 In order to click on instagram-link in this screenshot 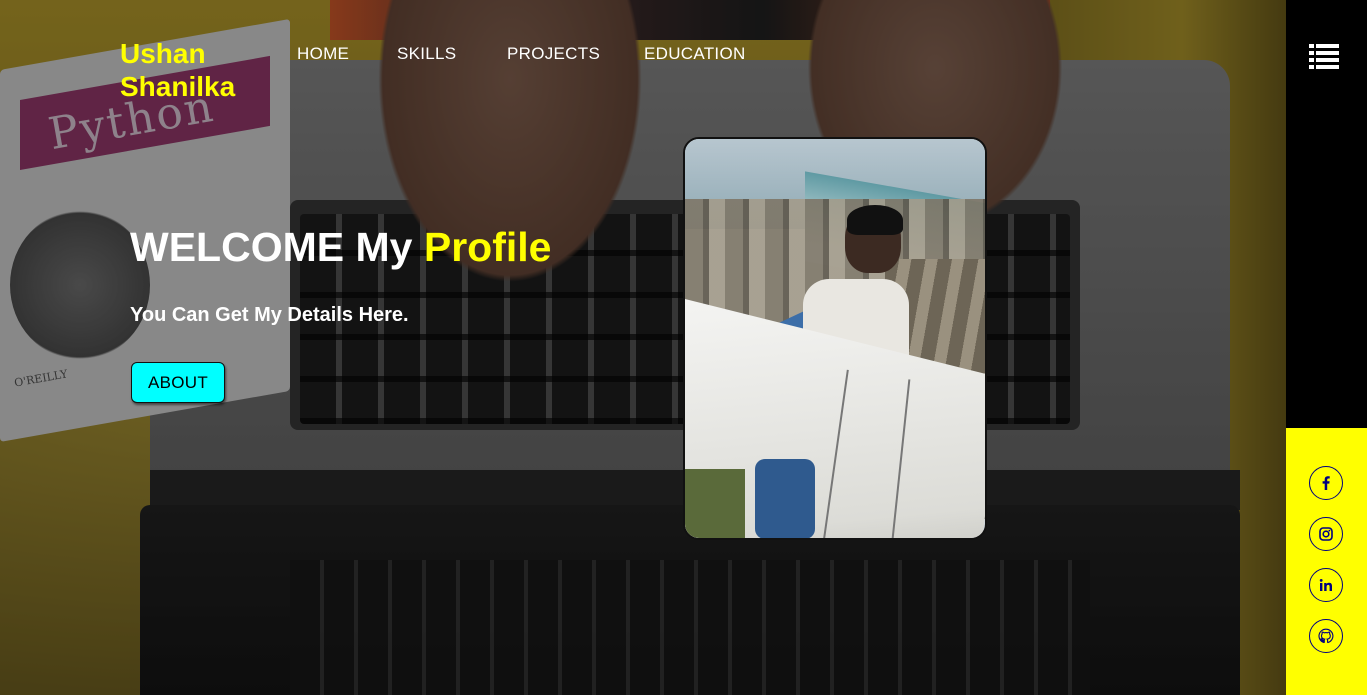, I will do `click(1326, 534)`.